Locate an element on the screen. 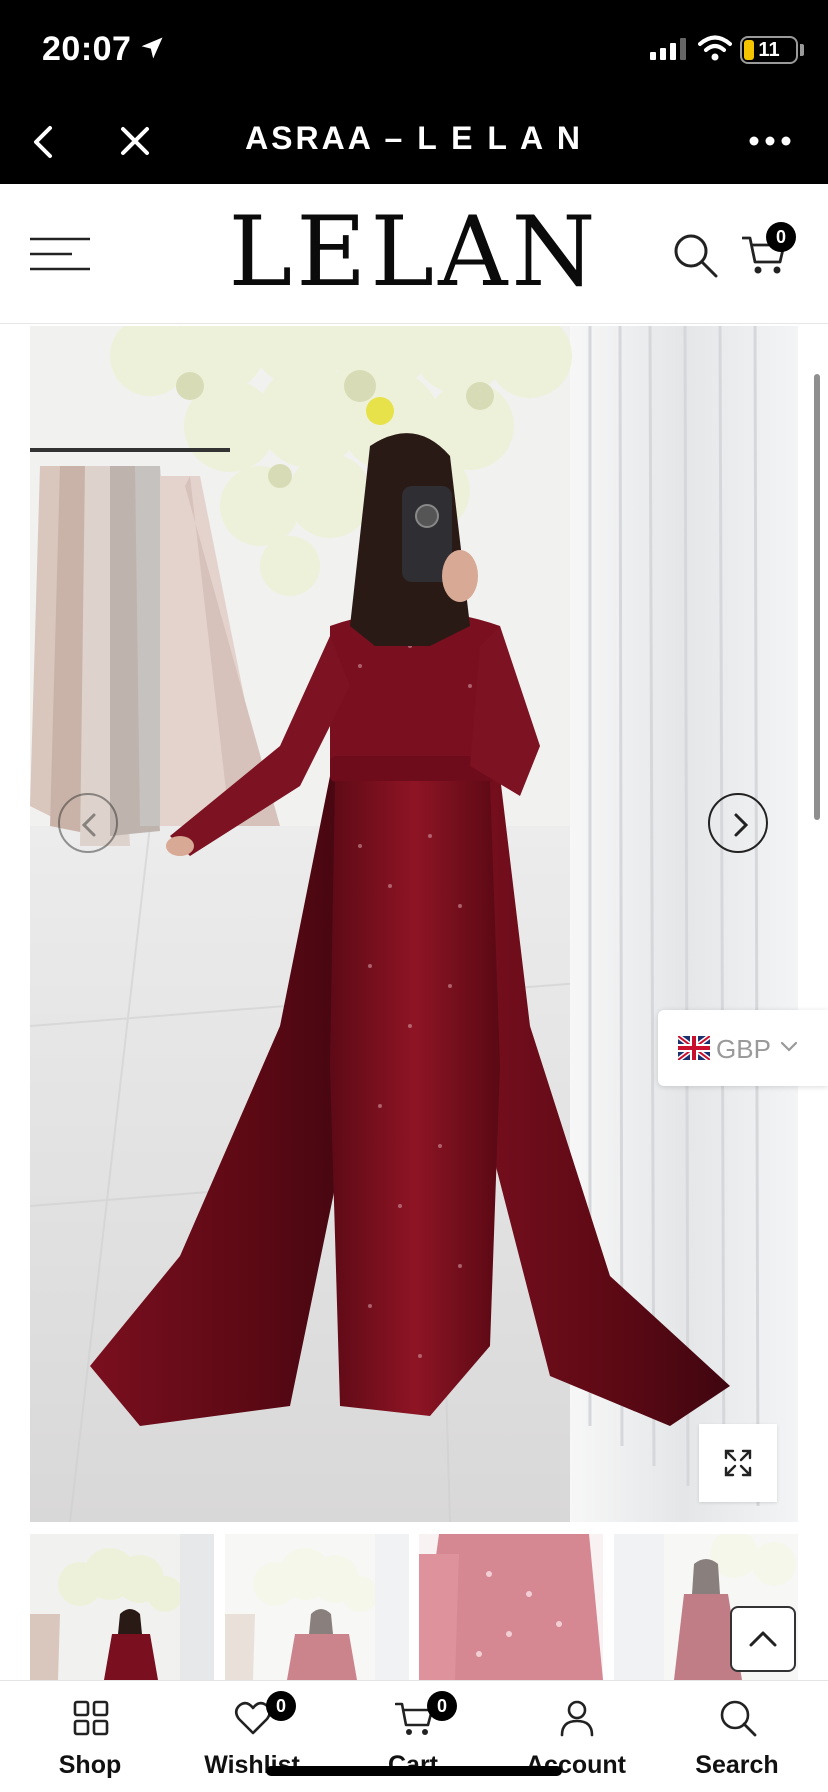 This screenshot has width=828, height=1792. home-indicator is located at coordinates (414, 1771).